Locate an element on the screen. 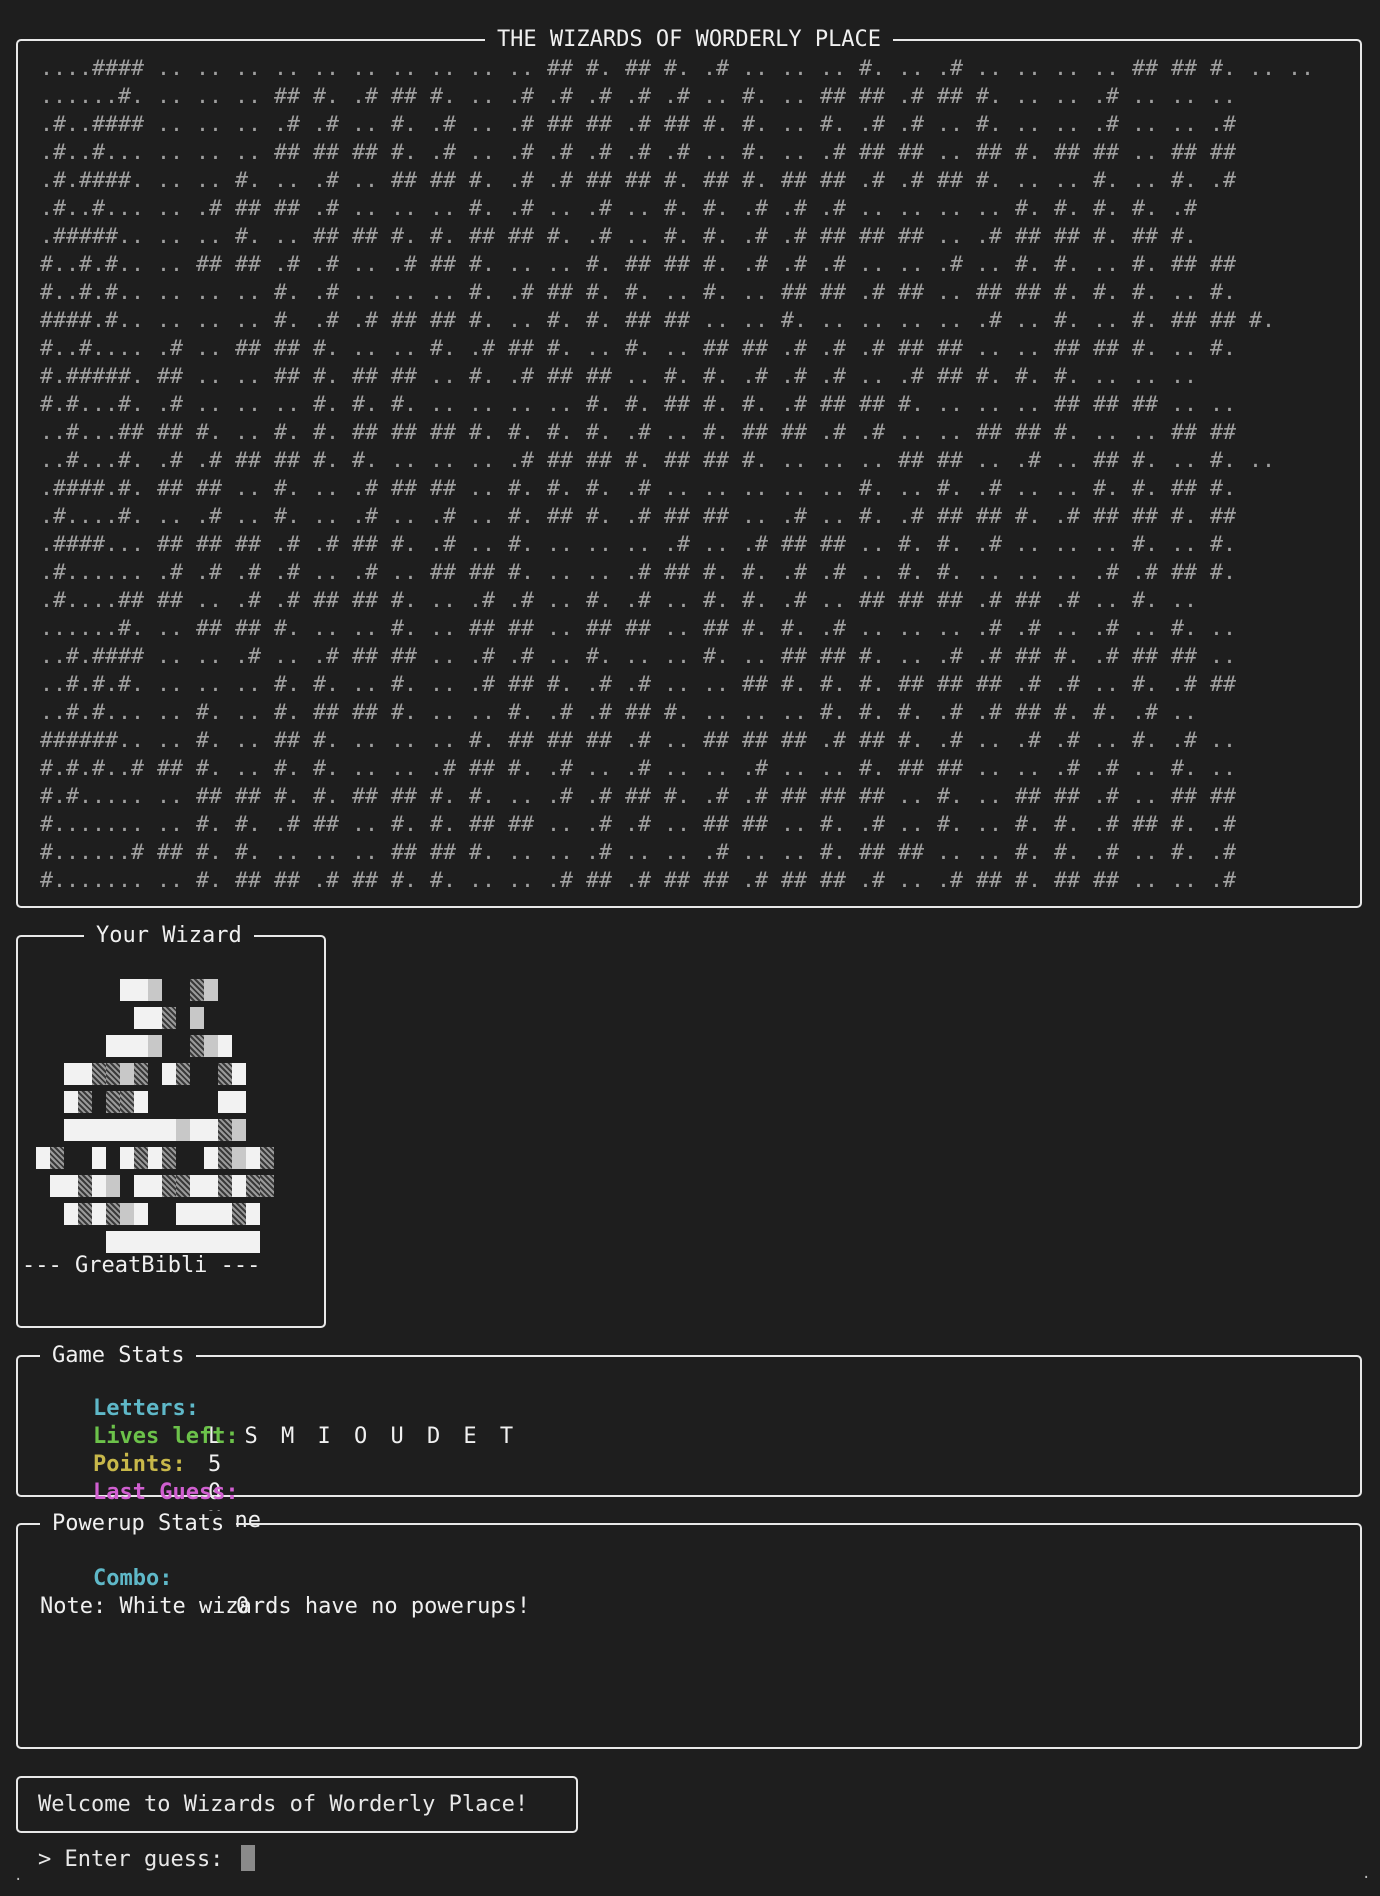 The height and width of the screenshot is (1896, 1380). wizard-portrait-icon is located at coordinates (179, 1116).